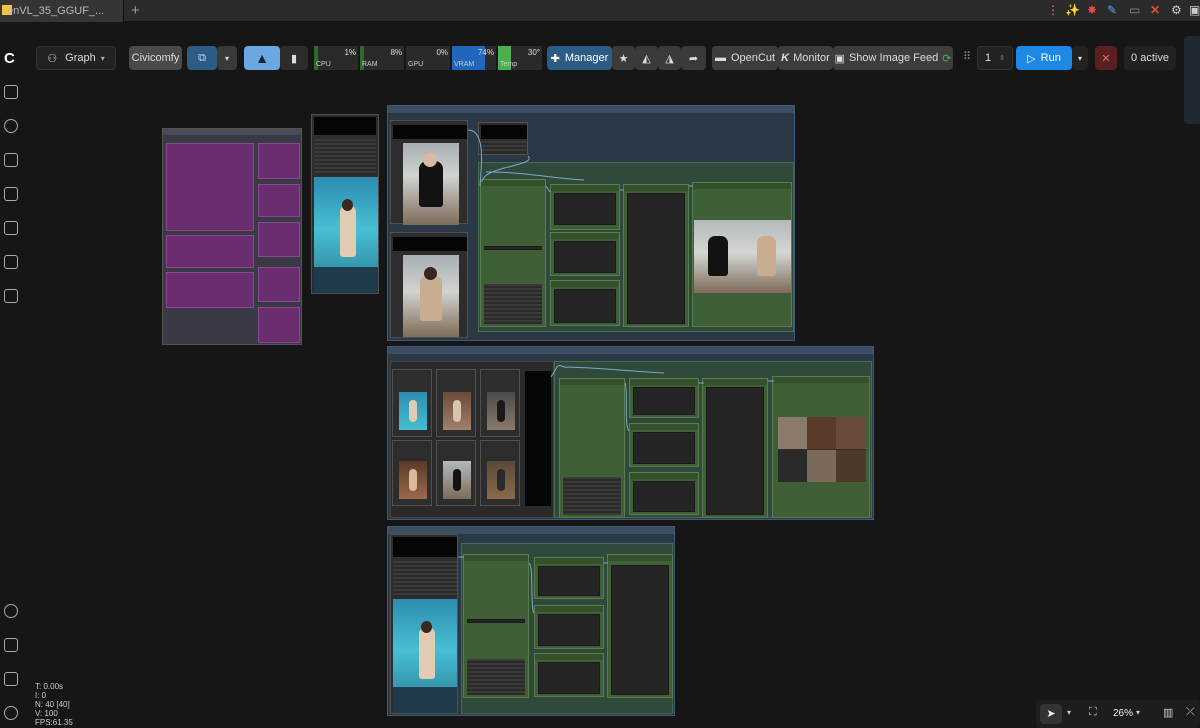  I want to click on crystools-button: ▲, so click(262, 58).